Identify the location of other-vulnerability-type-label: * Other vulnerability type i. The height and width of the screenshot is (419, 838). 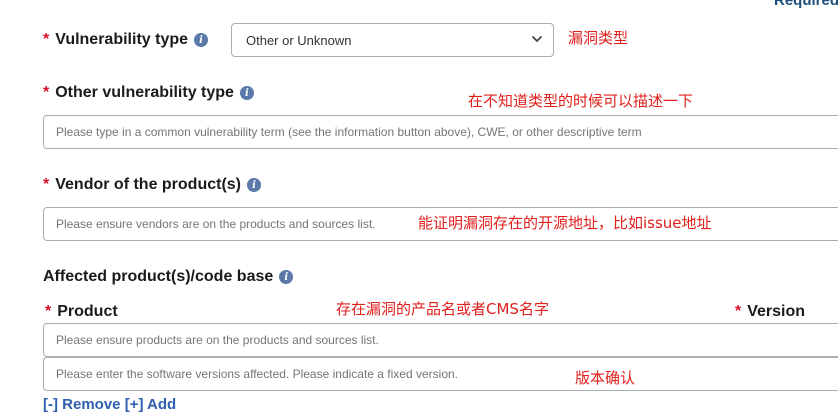
(148, 93).